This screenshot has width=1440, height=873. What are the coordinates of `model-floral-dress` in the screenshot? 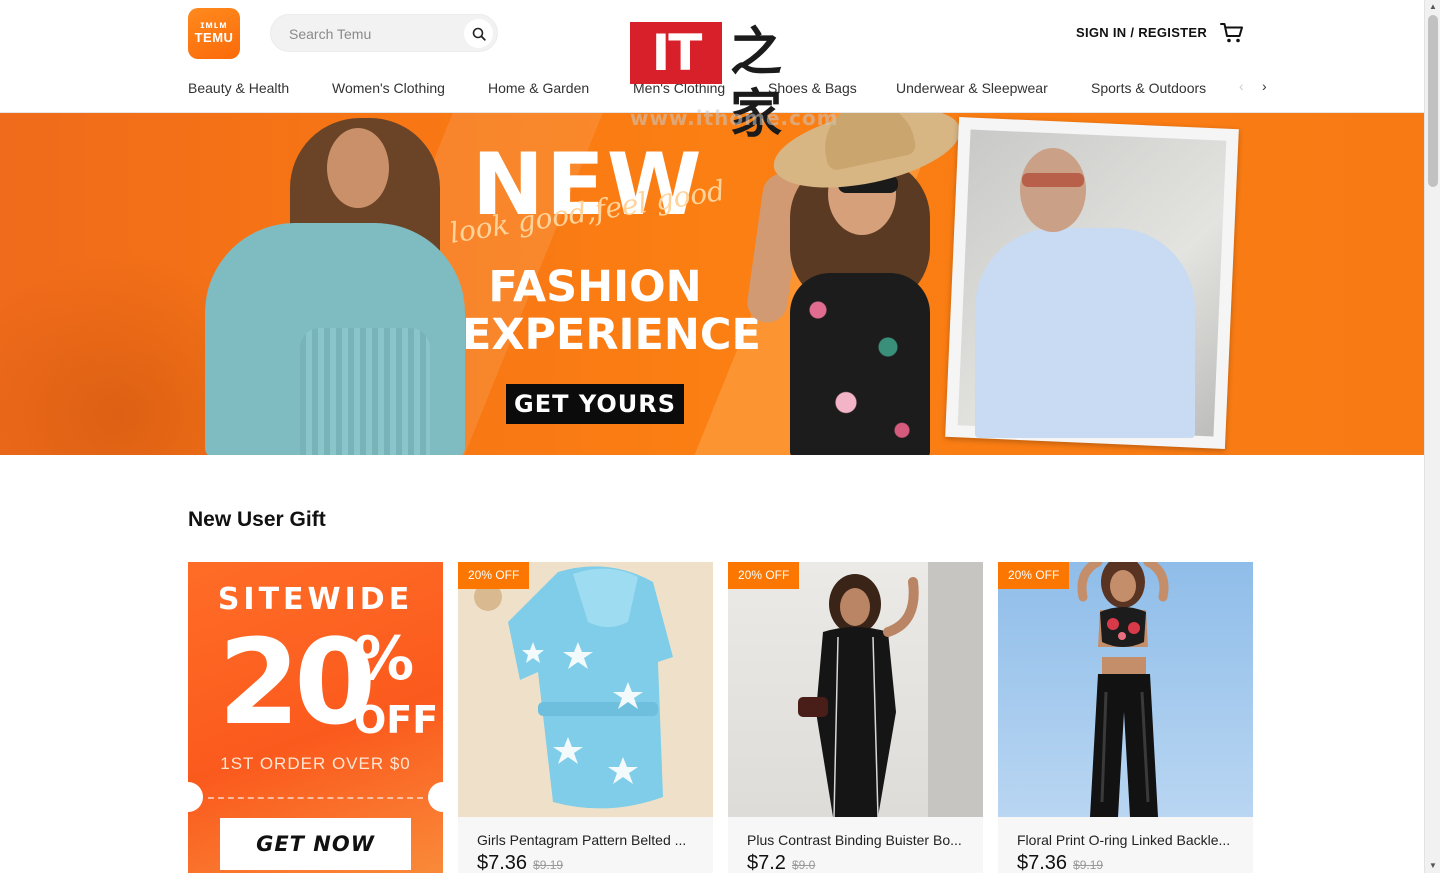 It's located at (860, 364).